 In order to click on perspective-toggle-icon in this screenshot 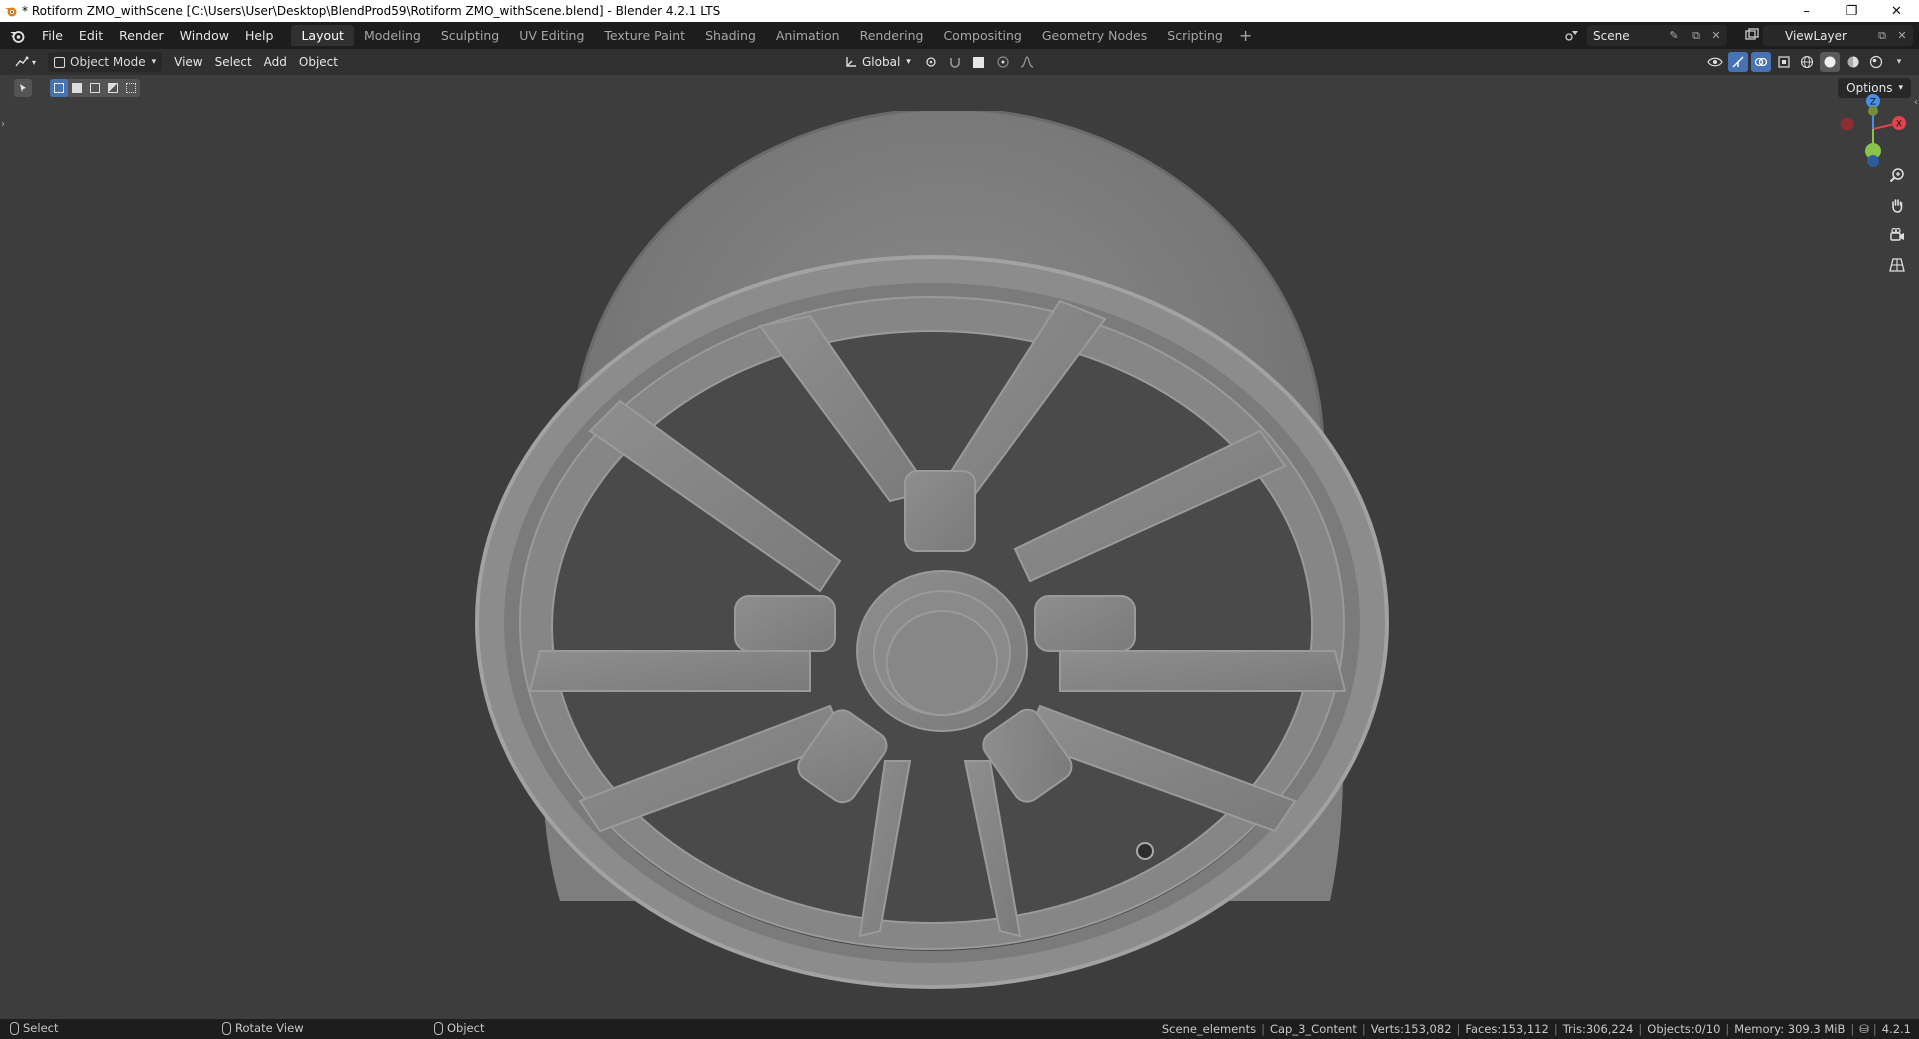, I will do `click(1897, 265)`.